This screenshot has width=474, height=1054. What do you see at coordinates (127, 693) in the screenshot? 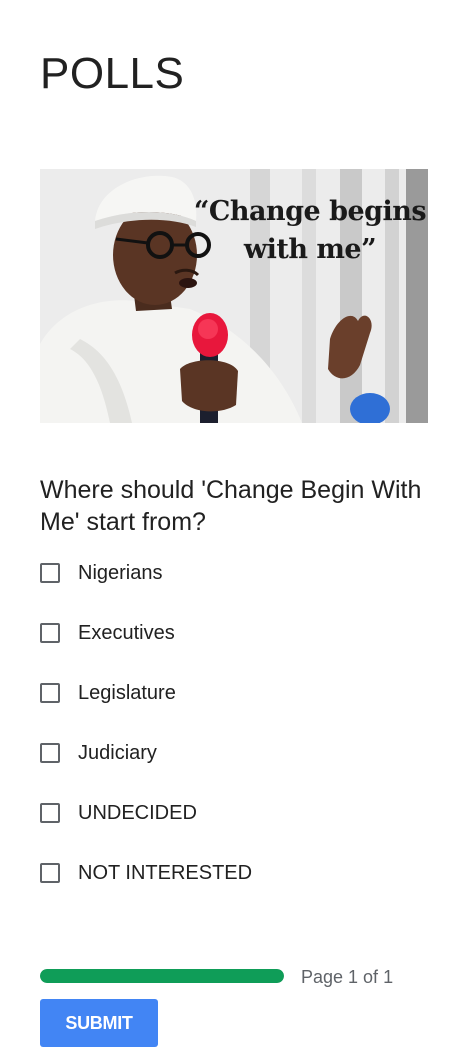
I see `option-label: Legislature` at bounding box center [127, 693].